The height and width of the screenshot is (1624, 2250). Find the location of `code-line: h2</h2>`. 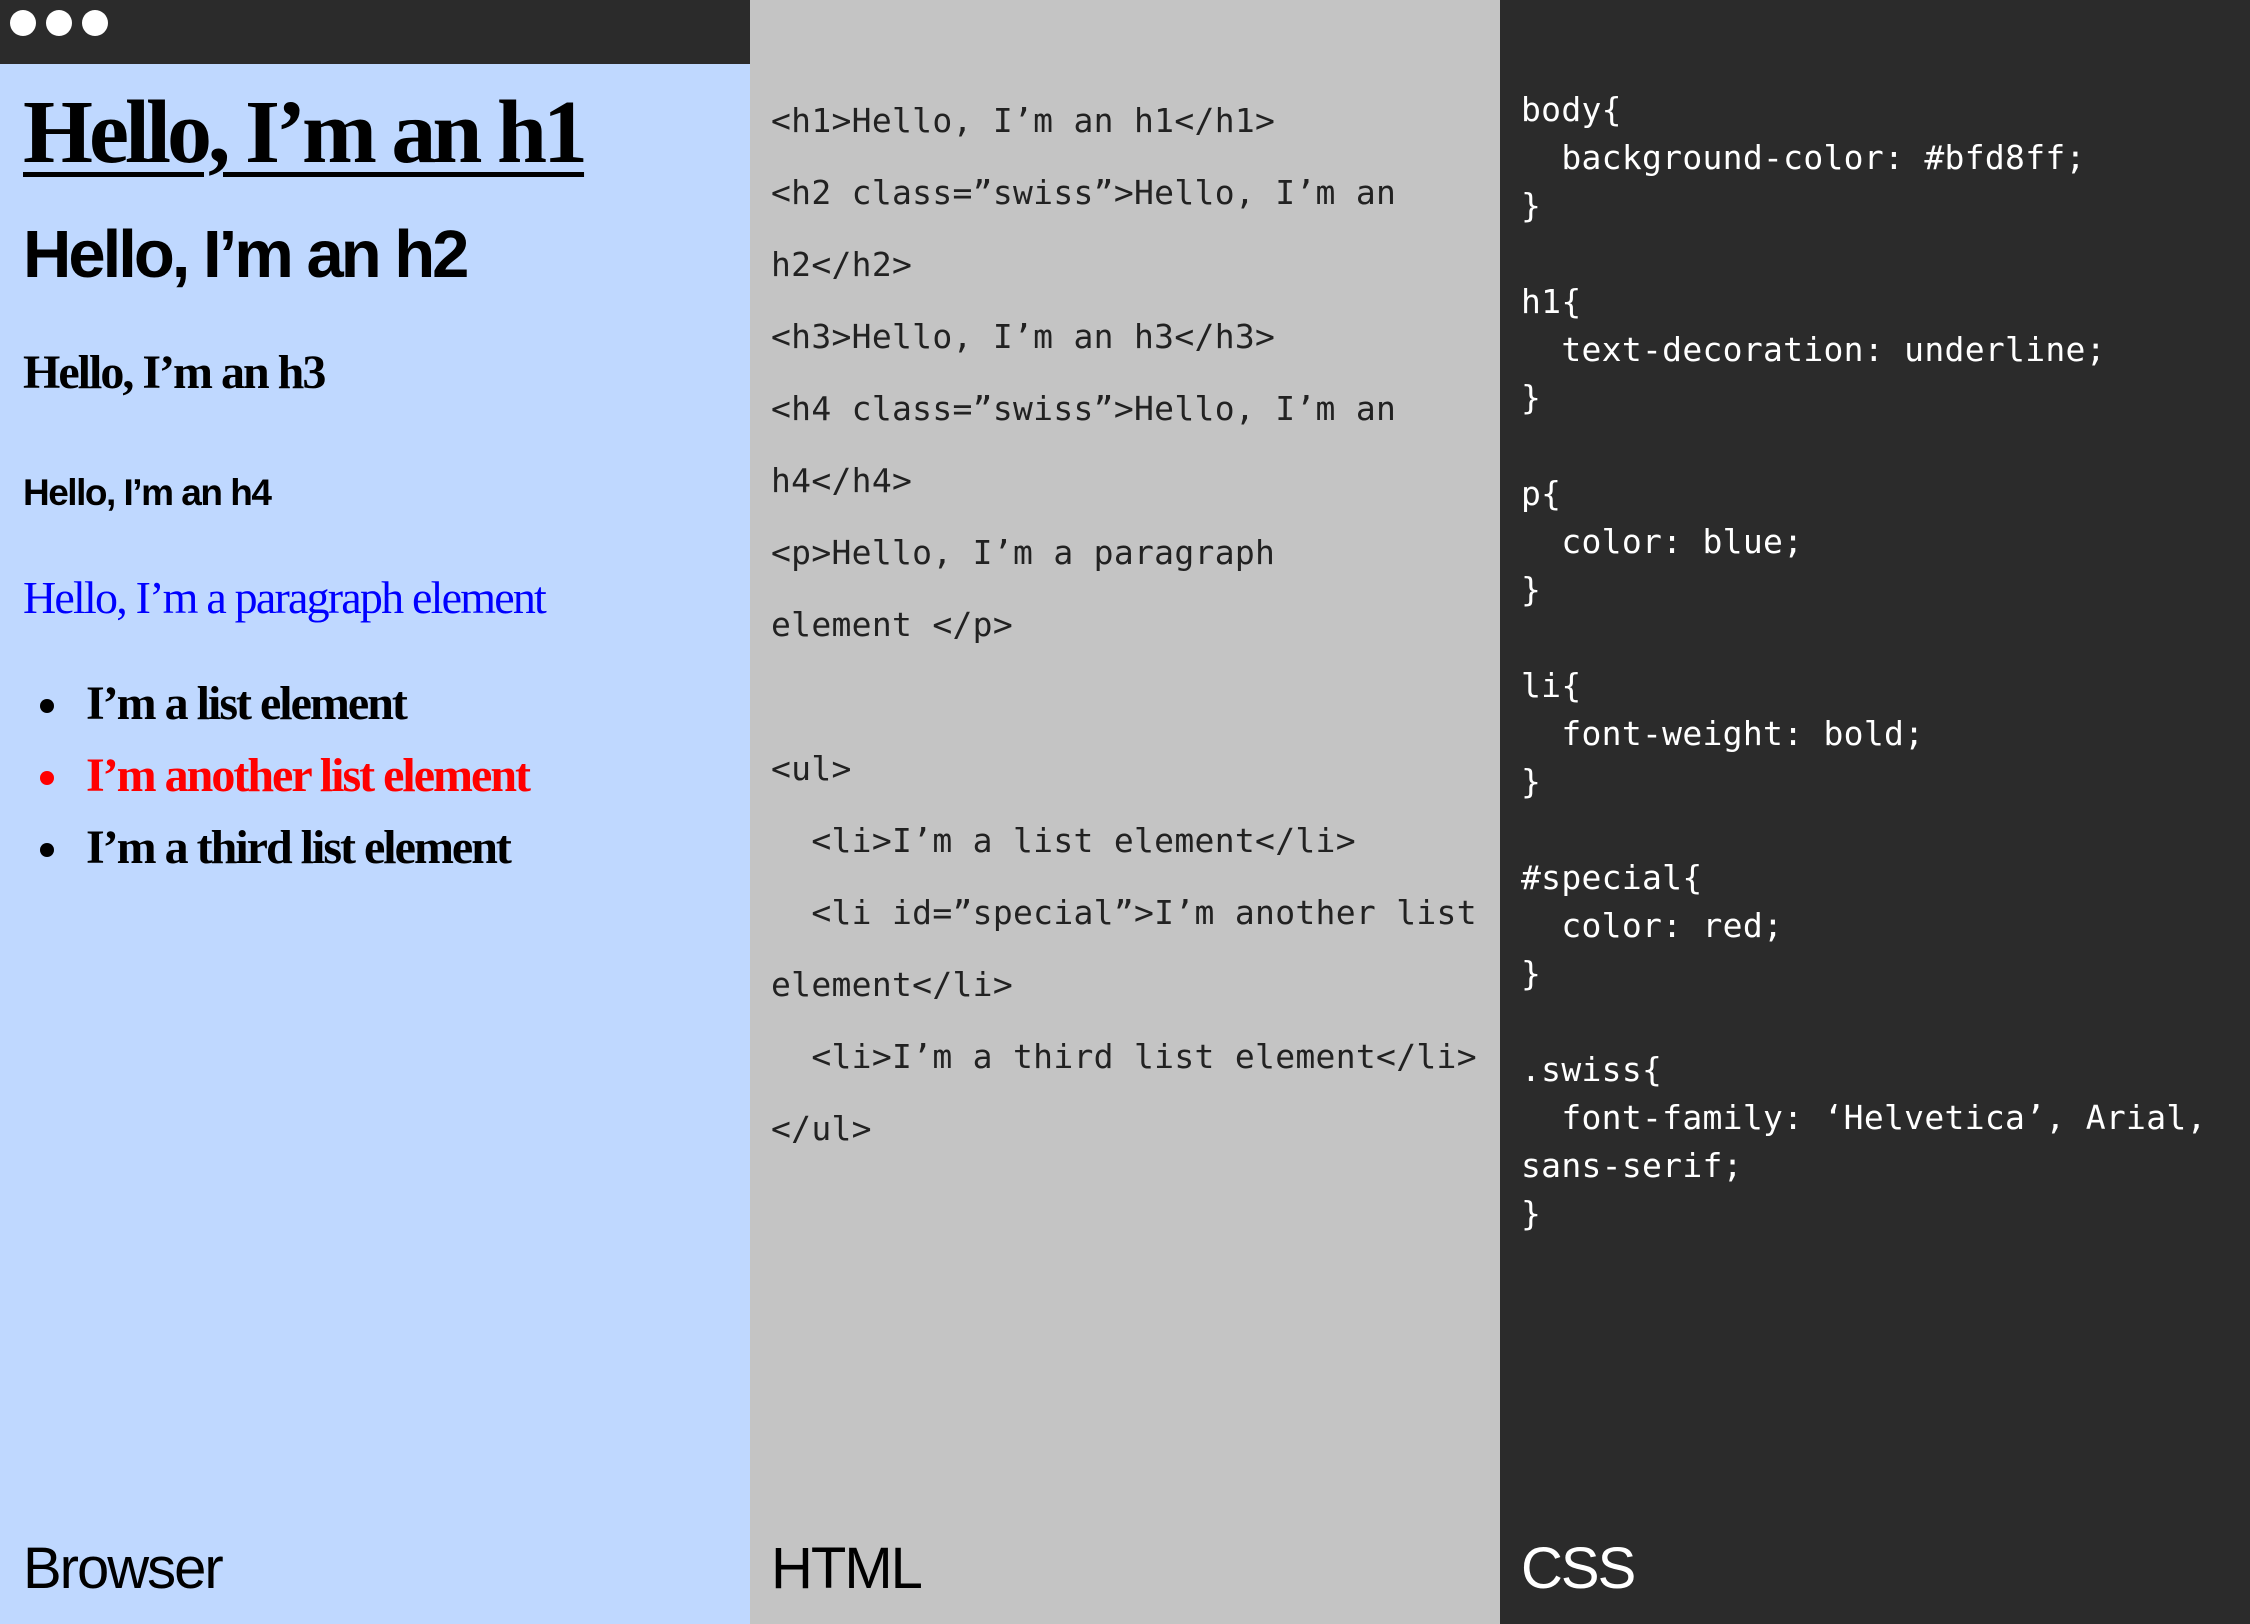

code-line: h2</h2> is located at coordinates (842, 264).